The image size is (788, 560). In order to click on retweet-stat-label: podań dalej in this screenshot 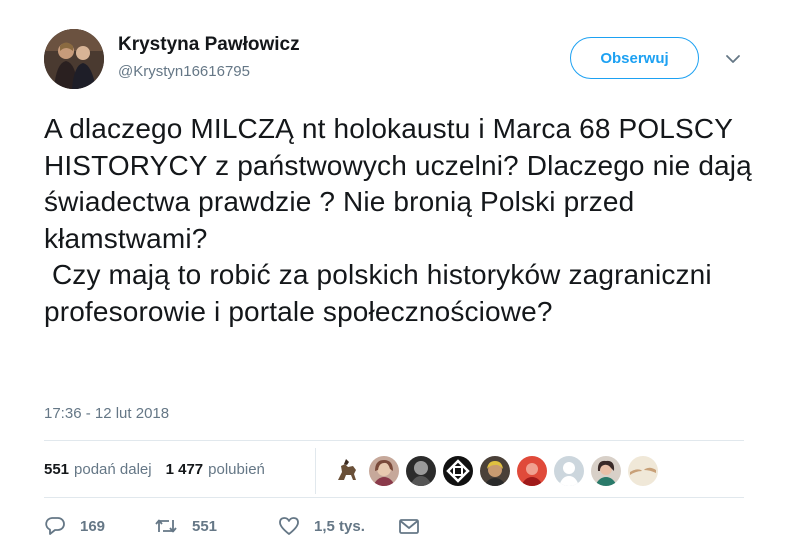, I will do `click(113, 469)`.